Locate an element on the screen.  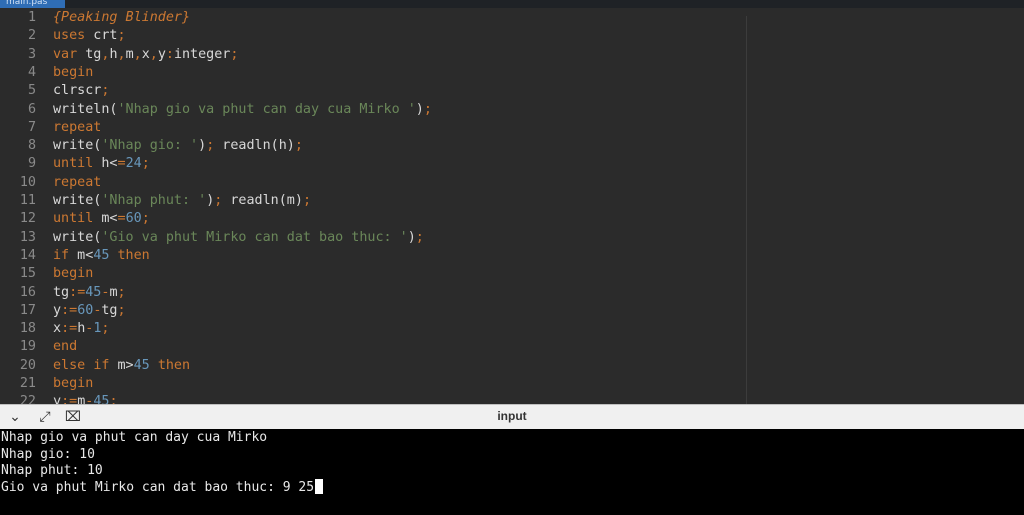
code-text: else if m>45 then is located at coordinates (122, 365).